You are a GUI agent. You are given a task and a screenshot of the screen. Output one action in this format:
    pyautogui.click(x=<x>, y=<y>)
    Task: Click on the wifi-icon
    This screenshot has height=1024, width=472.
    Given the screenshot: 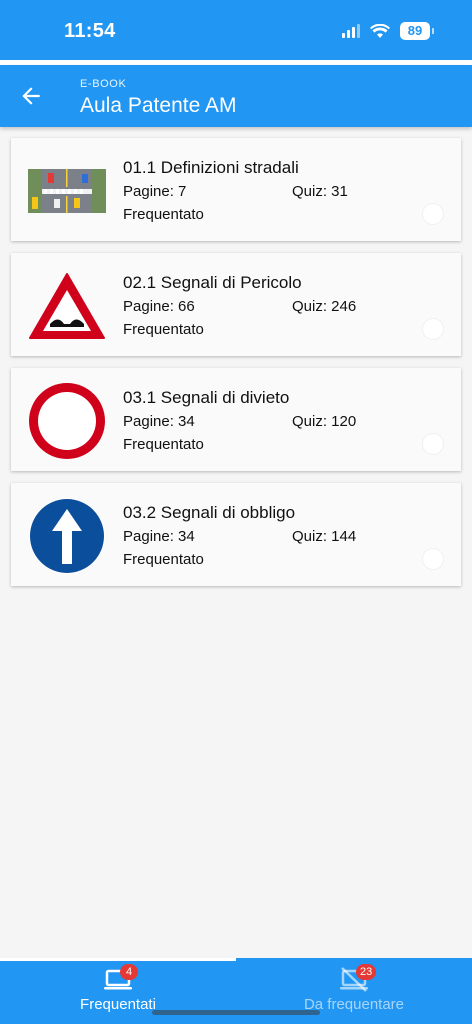 What is the action you would take?
    pyautogui.click(x=380, y=30)
    